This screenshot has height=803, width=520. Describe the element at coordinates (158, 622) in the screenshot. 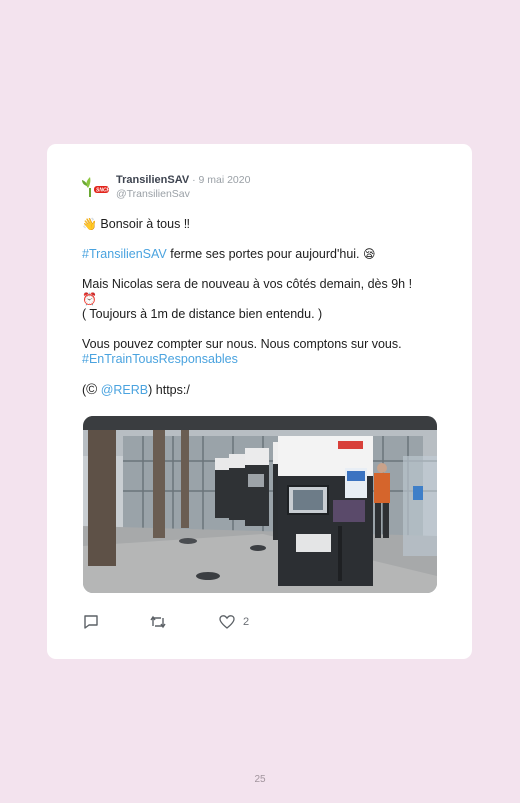

I see `retweet-icon` at that location.